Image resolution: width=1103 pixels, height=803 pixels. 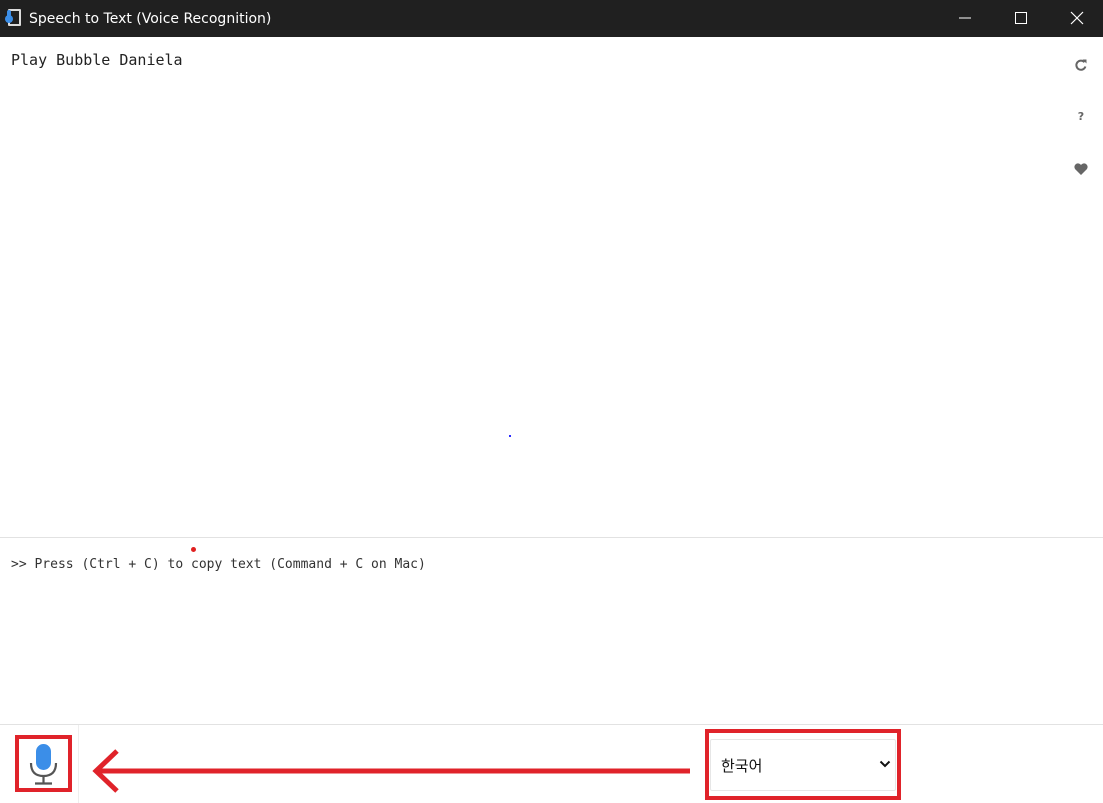 I want to click on transcript-text: Play Bubble Daniela, so click(x=97, y=60).